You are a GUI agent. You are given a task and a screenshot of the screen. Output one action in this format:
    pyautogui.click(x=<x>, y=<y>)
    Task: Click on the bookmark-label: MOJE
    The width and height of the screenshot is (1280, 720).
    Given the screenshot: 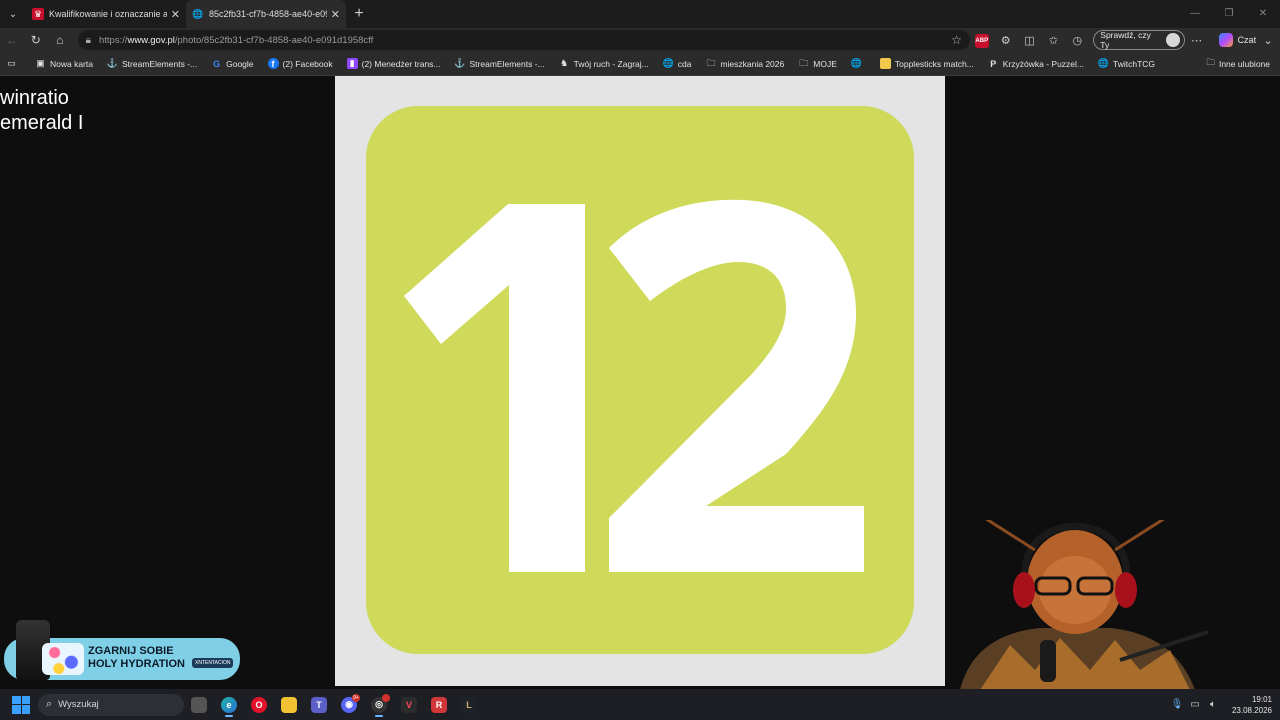 What is the action you would take?
    pyautogui.click(x=825, y=63)
    